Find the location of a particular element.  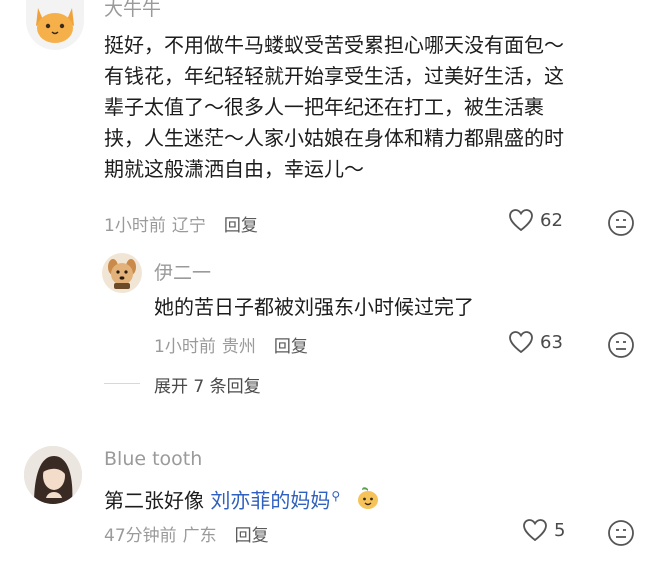

comment-meta: 1小时前 贵州 回复 is located at coordinates (231, 344).